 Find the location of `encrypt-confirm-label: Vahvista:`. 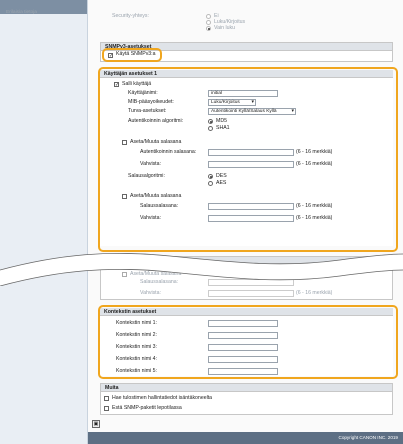

encrypt-confirm-label: Vahvista: is located at coordinates (150, 218).